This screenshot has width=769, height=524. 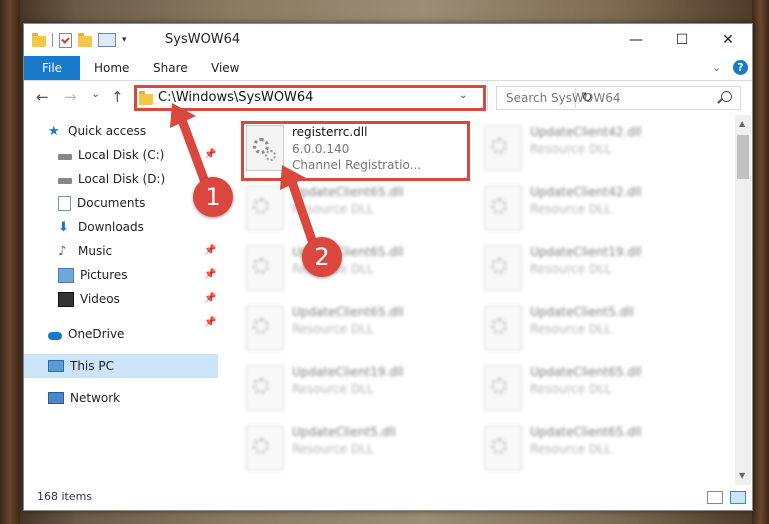 What do you see at coordinates (322, 257) in the screenshot?
I see `step-2-badge: 2` at bounding box center [322, 257].